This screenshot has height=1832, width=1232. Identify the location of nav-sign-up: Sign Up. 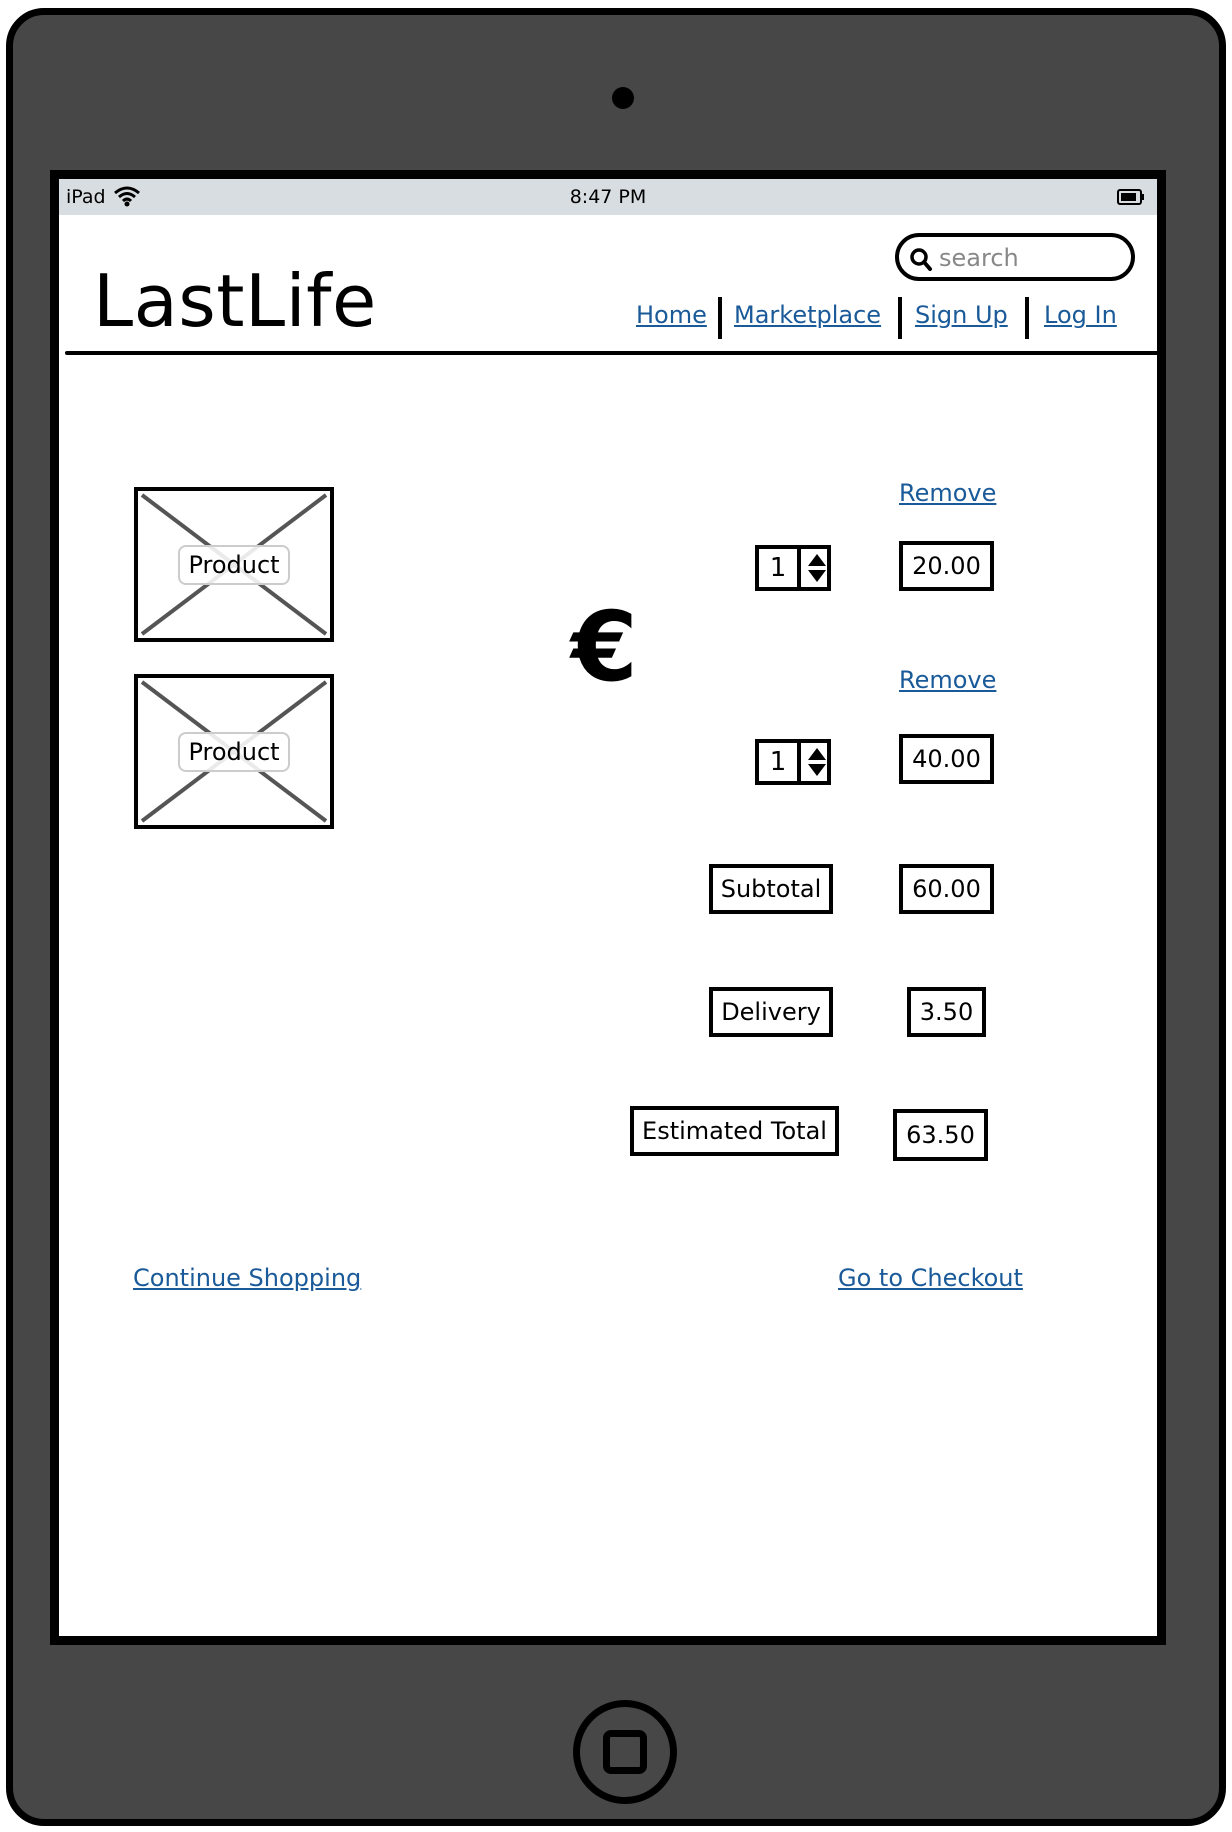
(961, 315).